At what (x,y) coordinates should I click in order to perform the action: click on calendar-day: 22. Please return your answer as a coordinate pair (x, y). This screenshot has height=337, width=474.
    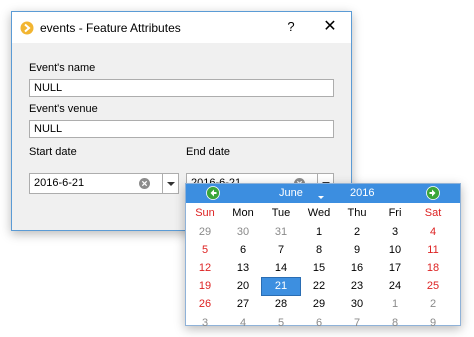
    Looking at the image, I should click on (319, 286).